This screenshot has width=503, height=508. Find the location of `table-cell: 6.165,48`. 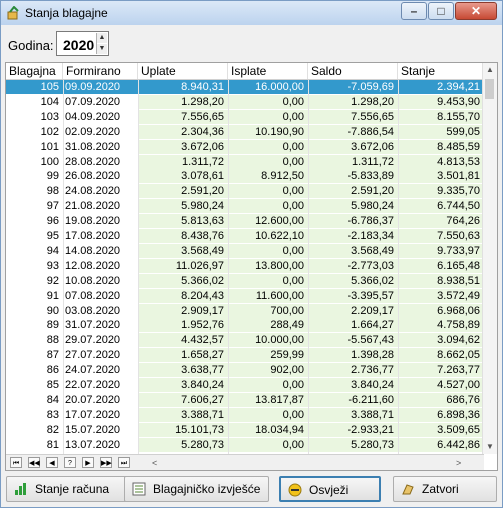

table-cell: 6.165,48 is located at coordinates (458, 265).